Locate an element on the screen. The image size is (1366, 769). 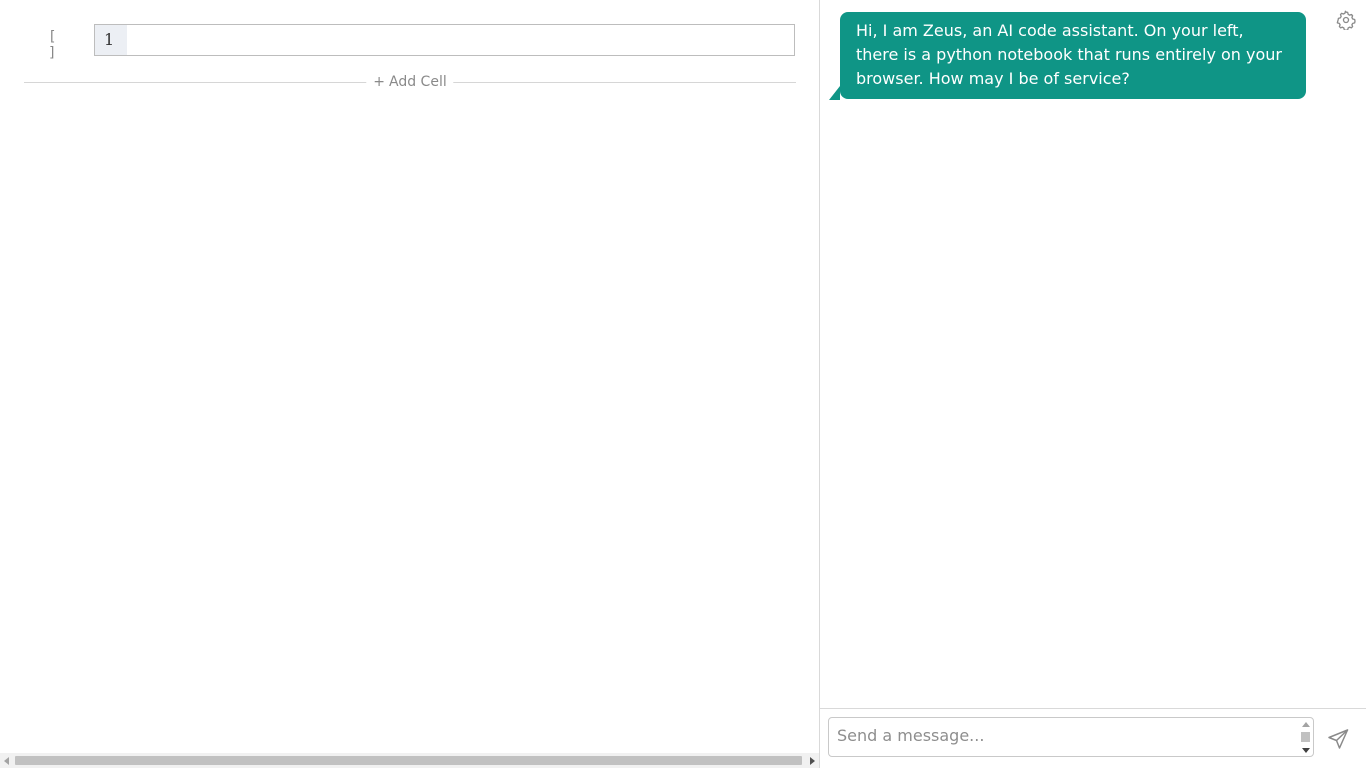
add-cell-row: + Add Cell is located at coordinates (410, 82).